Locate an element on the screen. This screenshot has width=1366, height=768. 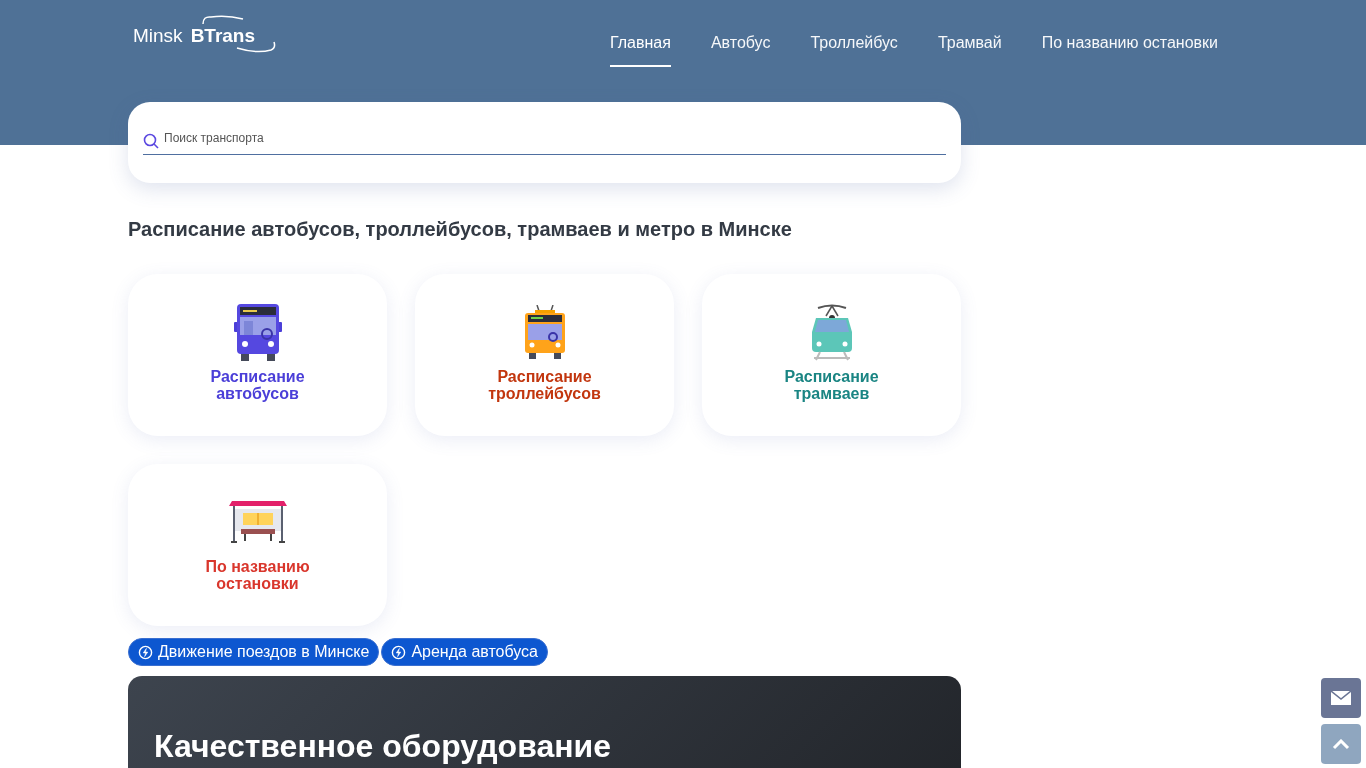
link-pill: Аренда автобуса is located at coordinates (464, 652).